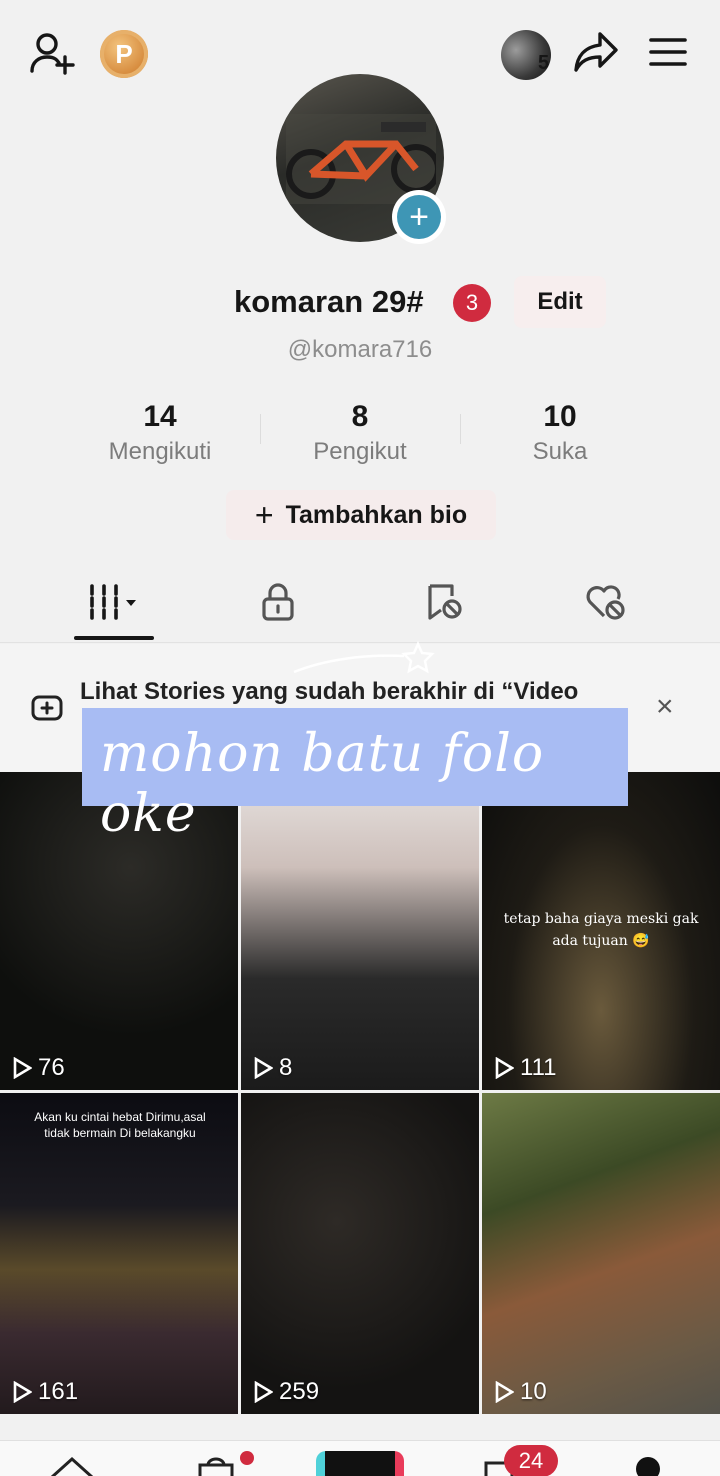  I want to click on add-bio-label: Tambahkan bio, so click(376, 514).